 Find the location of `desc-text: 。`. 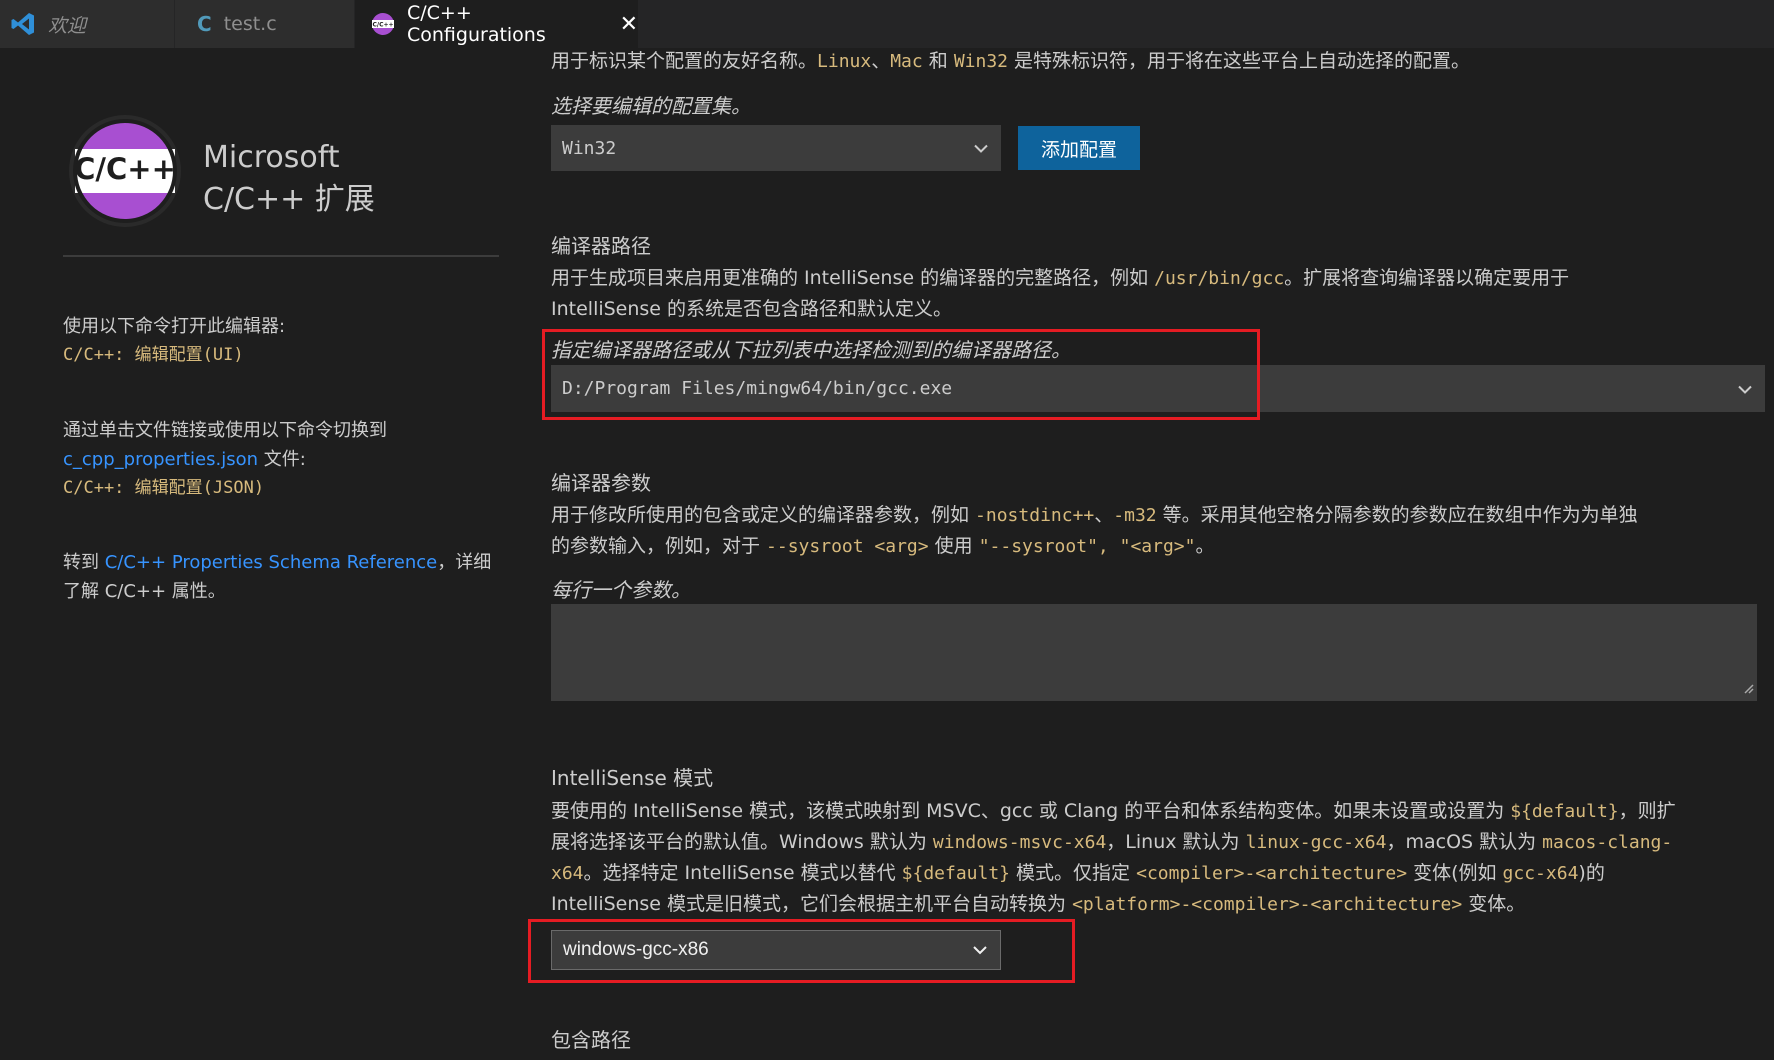

desc-text: 。 is located at coordinates (1205, 546).